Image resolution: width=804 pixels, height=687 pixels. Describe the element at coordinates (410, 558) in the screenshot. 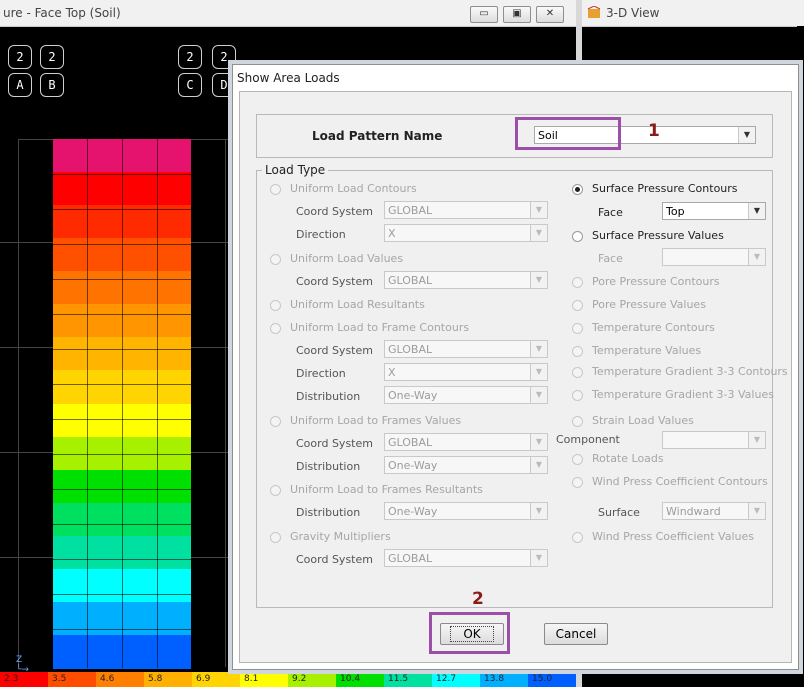

I see `coord-system-value: GLOBAL` at that location.